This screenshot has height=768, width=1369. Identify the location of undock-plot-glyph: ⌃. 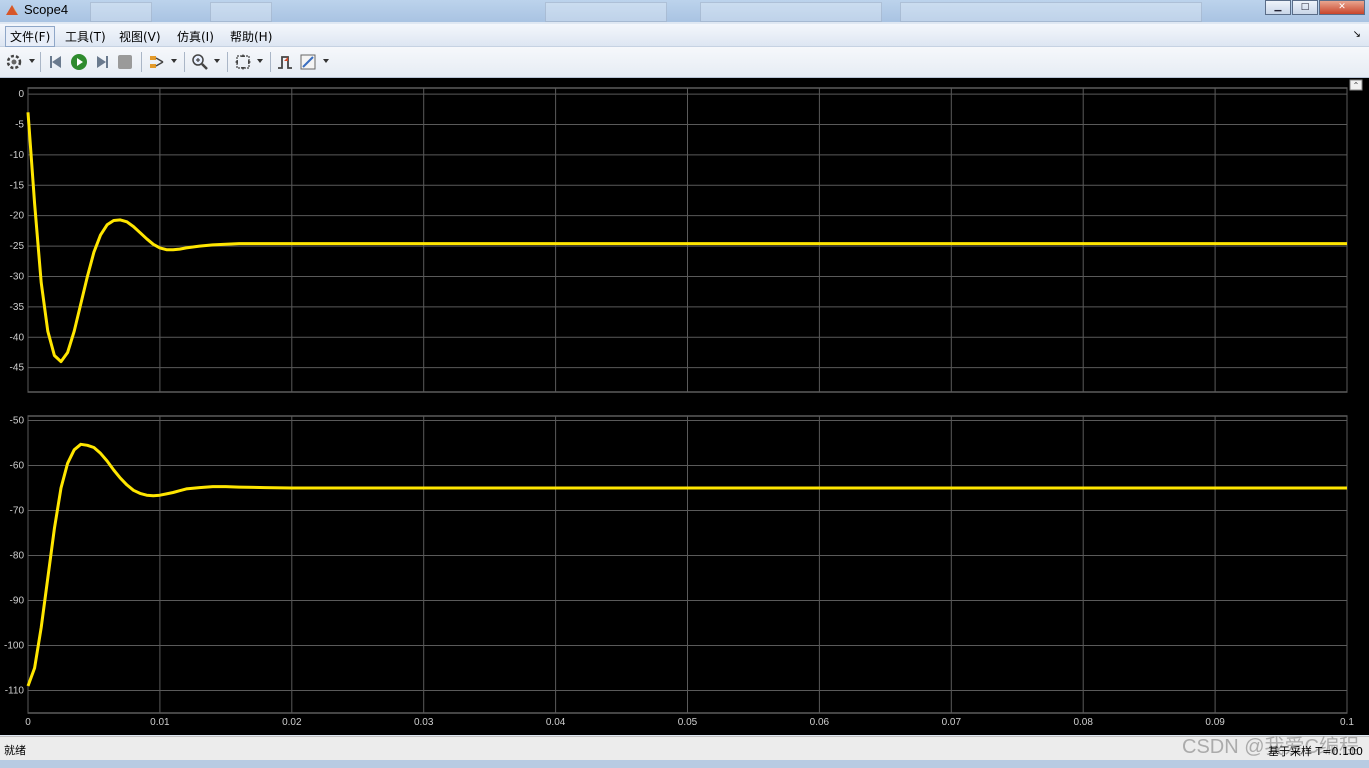
(1356, 85).